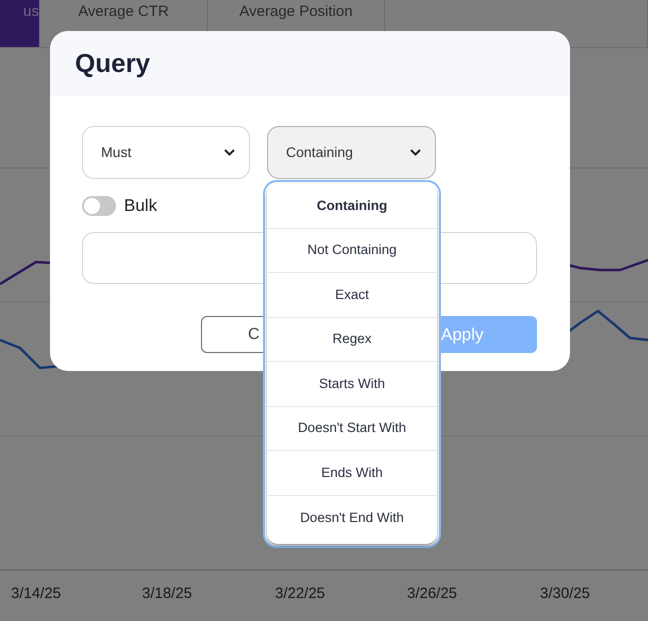 Image resolution: width=648 pixels, height=621 pixels. I want to click on match-select: Must, so click(166, 152).